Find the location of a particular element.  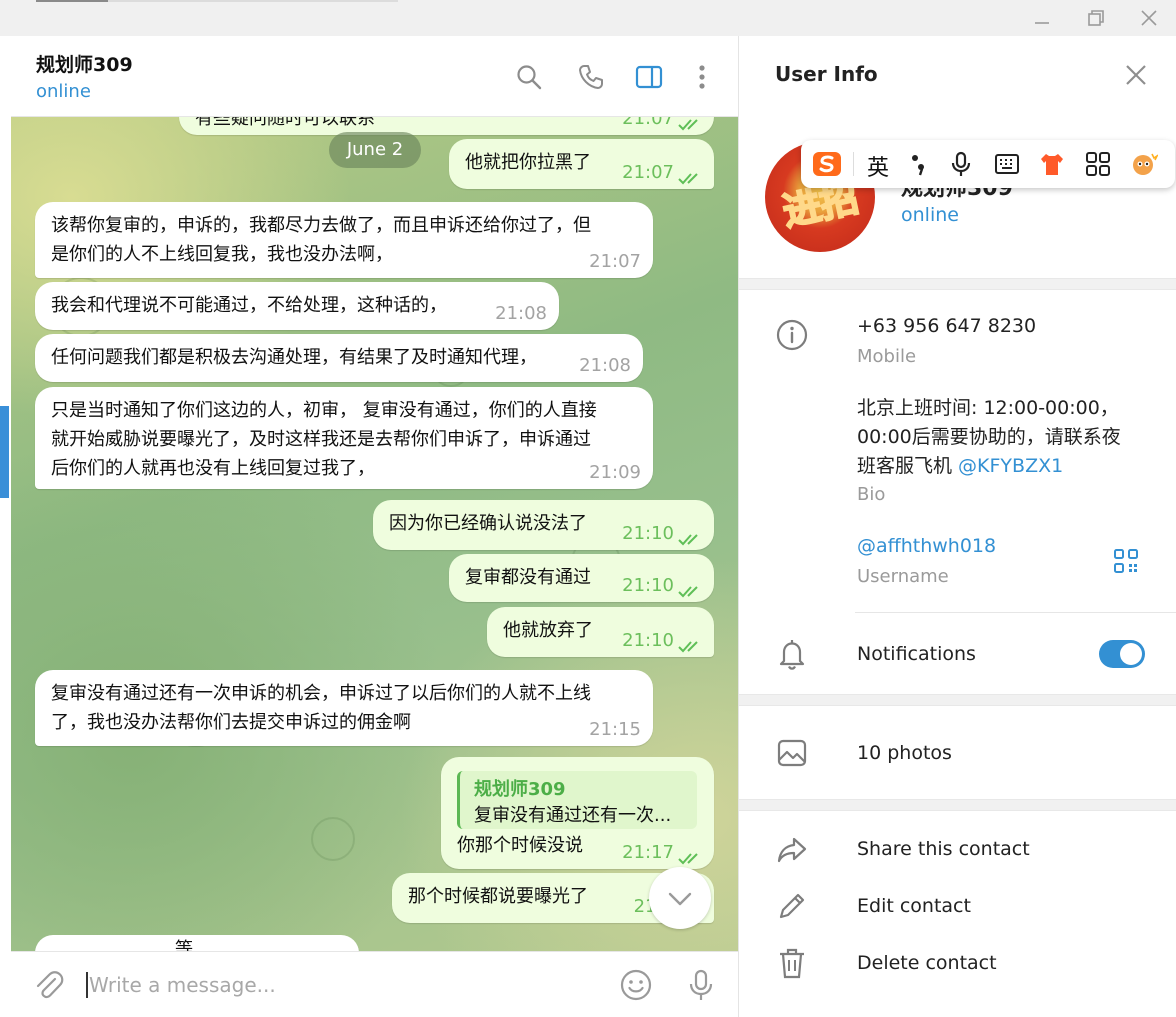

message-time: 21:09 is located at coordinates (615, 472).